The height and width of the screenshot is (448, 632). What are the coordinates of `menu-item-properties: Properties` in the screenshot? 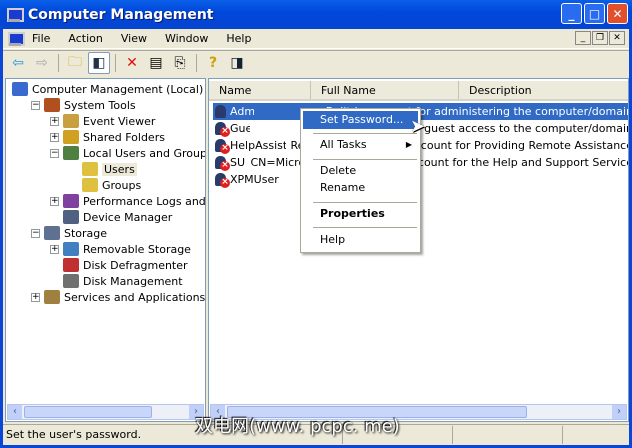 It's located at (360, 214).